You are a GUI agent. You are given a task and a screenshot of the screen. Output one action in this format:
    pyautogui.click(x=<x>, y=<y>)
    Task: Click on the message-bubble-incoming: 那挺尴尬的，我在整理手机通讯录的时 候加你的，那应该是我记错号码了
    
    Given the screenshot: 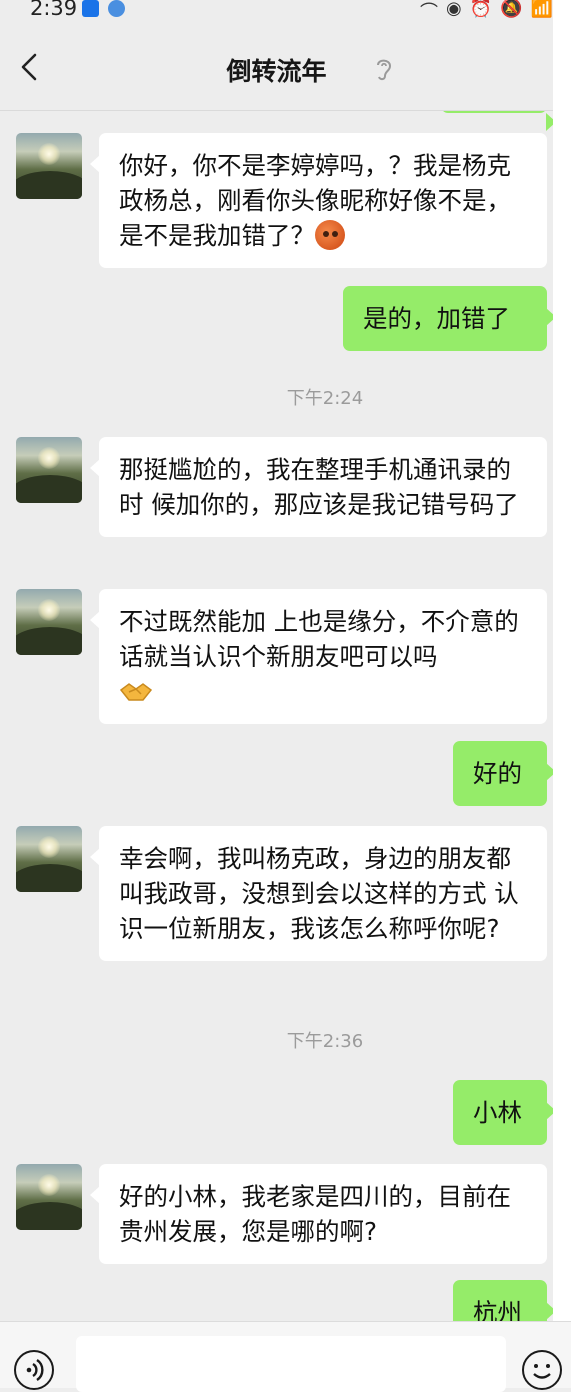 What is the action you would take?
    pyautogui.click(x=318, y=487)
    